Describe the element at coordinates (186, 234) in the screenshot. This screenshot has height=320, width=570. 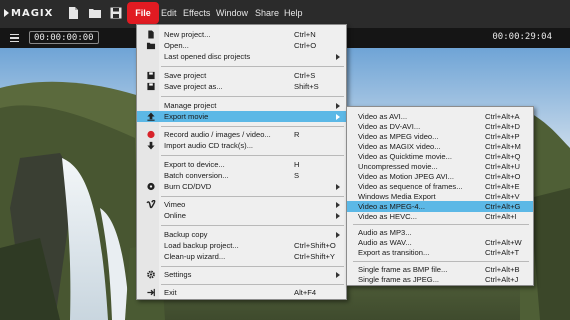
I see `menu-item-label: Backup copy` at that location.